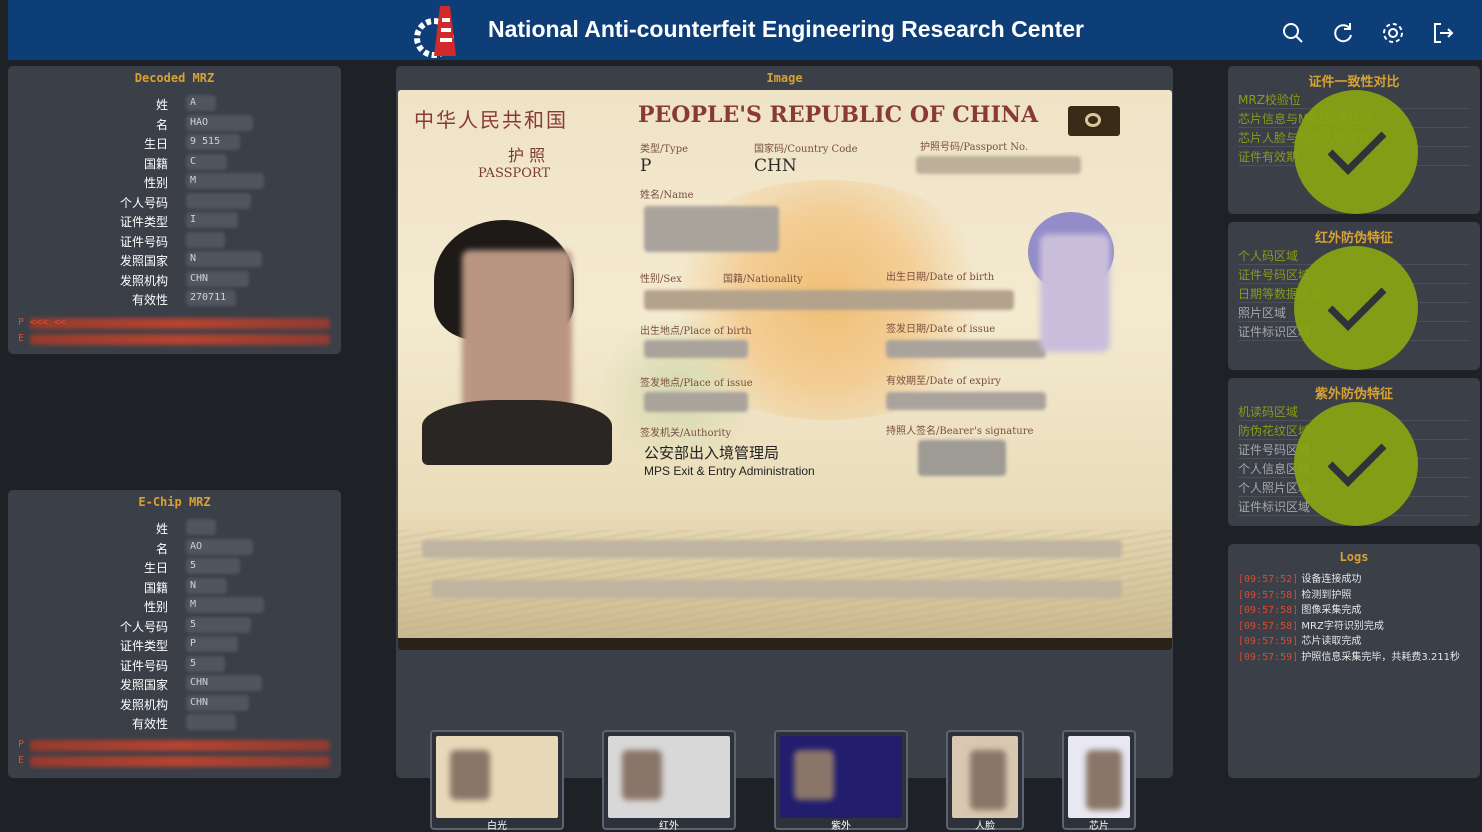  I want to click on passport-en-title: PEOPLE'S REPUBLIC OF CHINA, so click(838, 115).